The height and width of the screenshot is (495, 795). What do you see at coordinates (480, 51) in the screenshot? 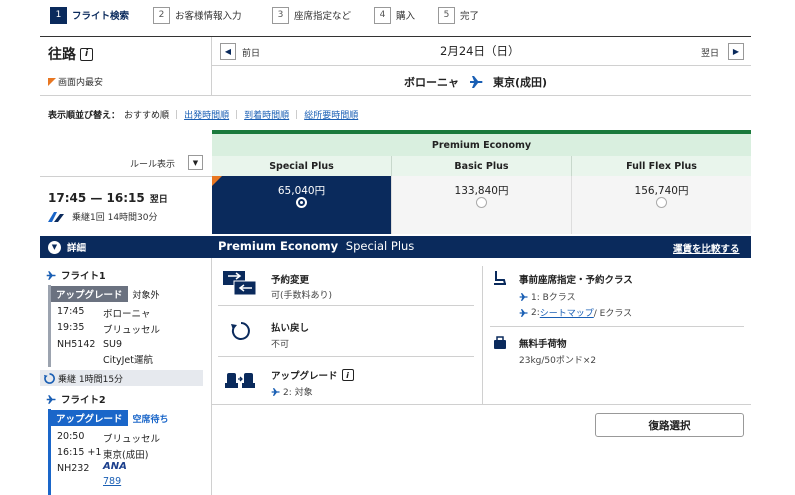
I see `date-label: 2月24日（日）` at bounding box center [480, 51].